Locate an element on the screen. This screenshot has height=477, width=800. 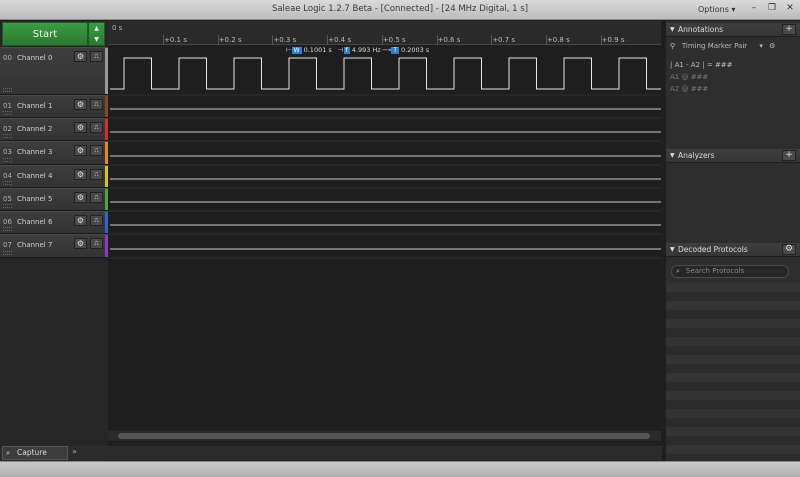
minimize-icon: – is located at coordinates (754, 9).